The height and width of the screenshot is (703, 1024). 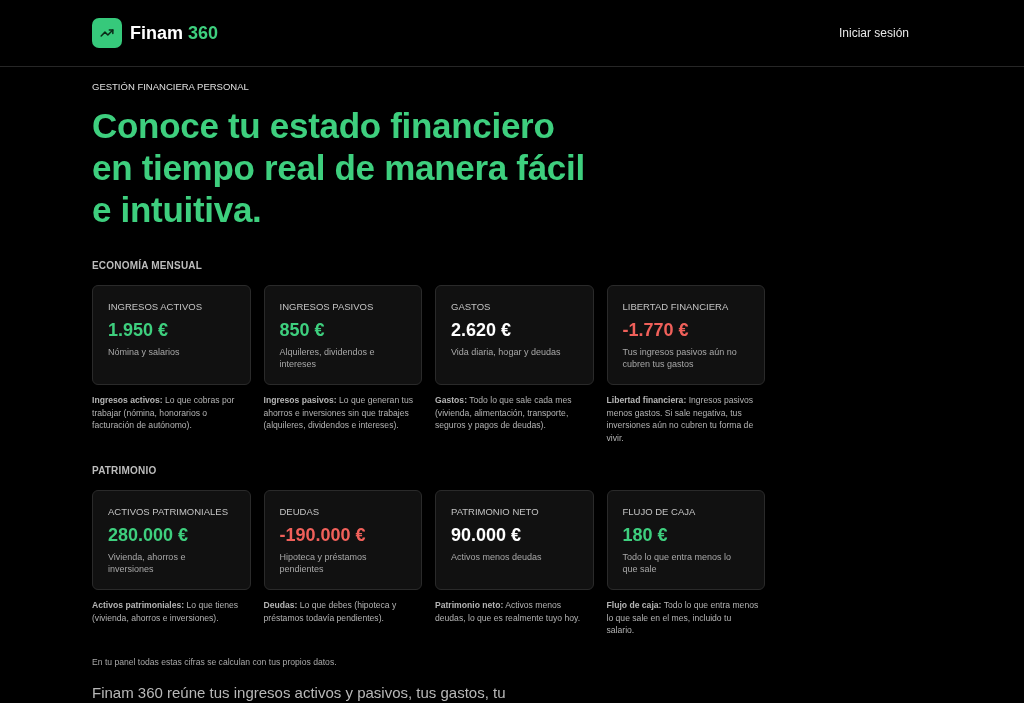 I want to click on brand-suffix: 360, so click(x=203, y=33).